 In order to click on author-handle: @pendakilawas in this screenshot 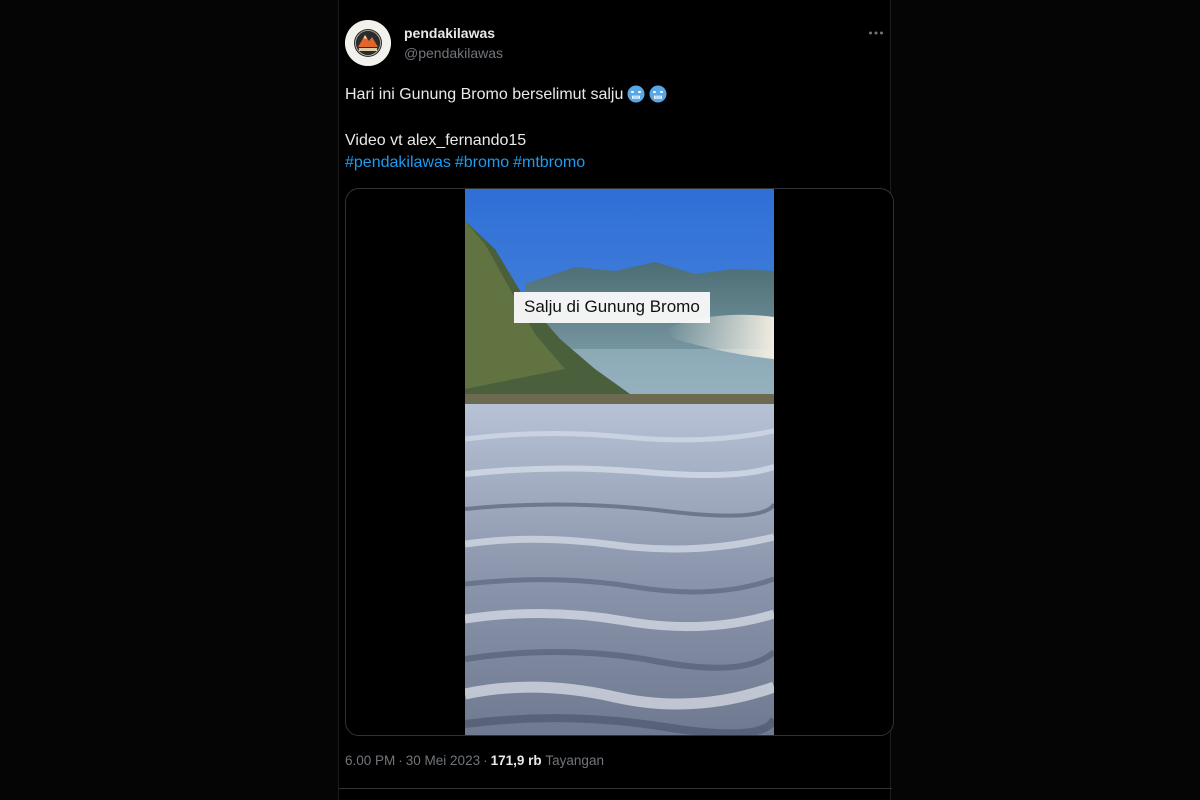, I will do `click(453, 53)`.